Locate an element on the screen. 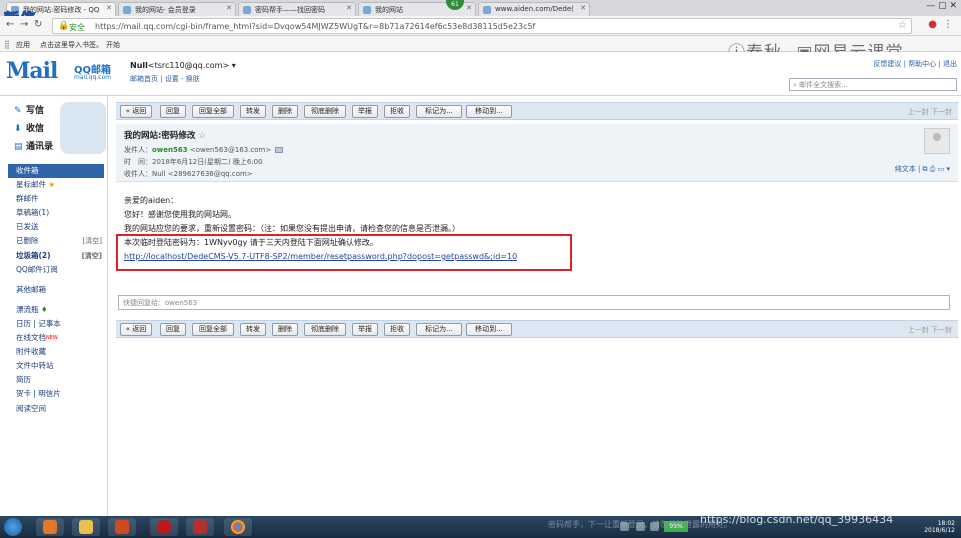  skin-link: 换肤 is located at coordinates (193, 79).